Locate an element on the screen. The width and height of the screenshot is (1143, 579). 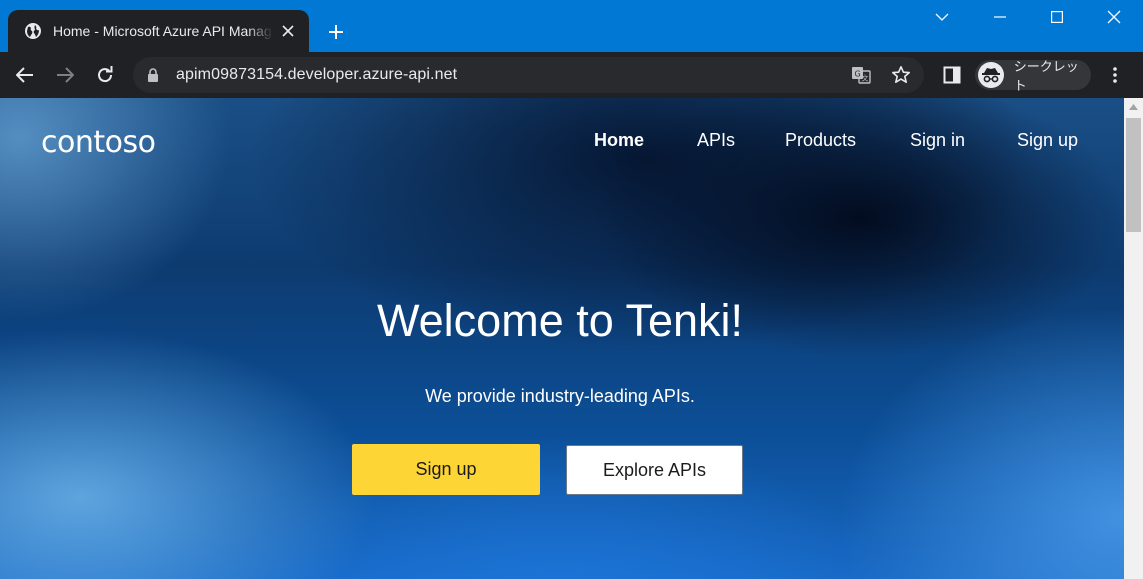
svg-text: 文 is located at coordinates (865, 78).